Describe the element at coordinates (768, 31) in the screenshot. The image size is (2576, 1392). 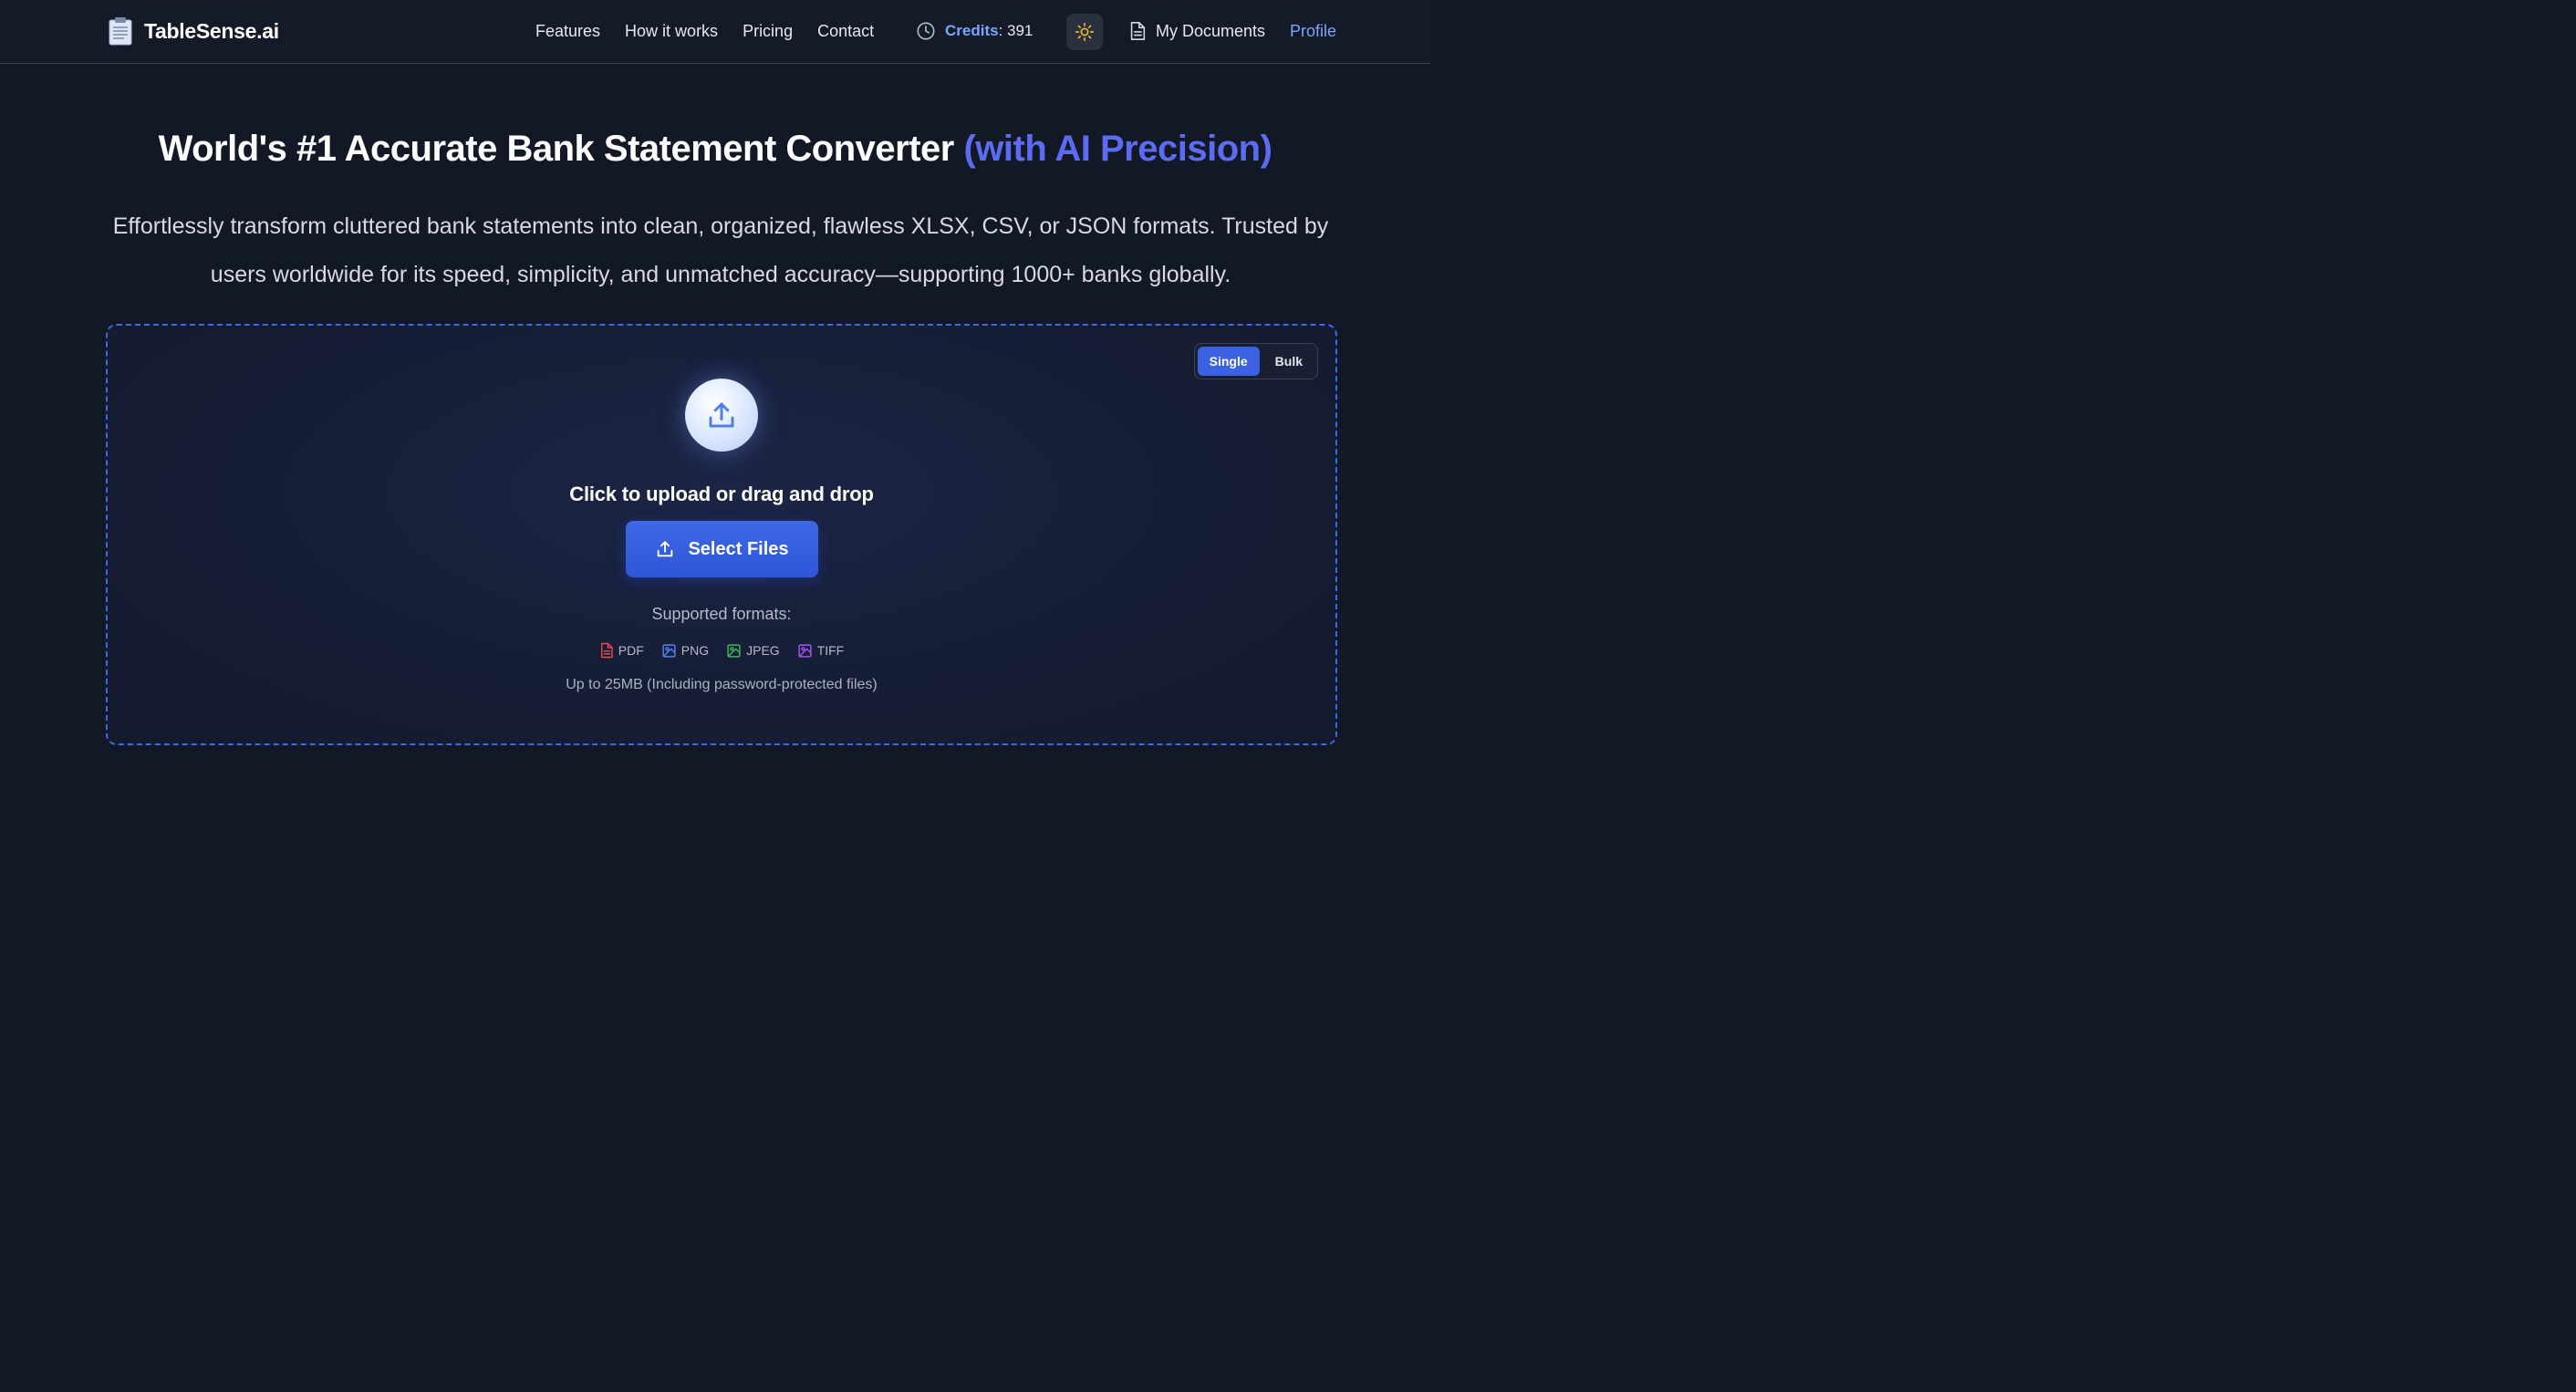
I see `nav-link-pricing: Pricing` at that location.